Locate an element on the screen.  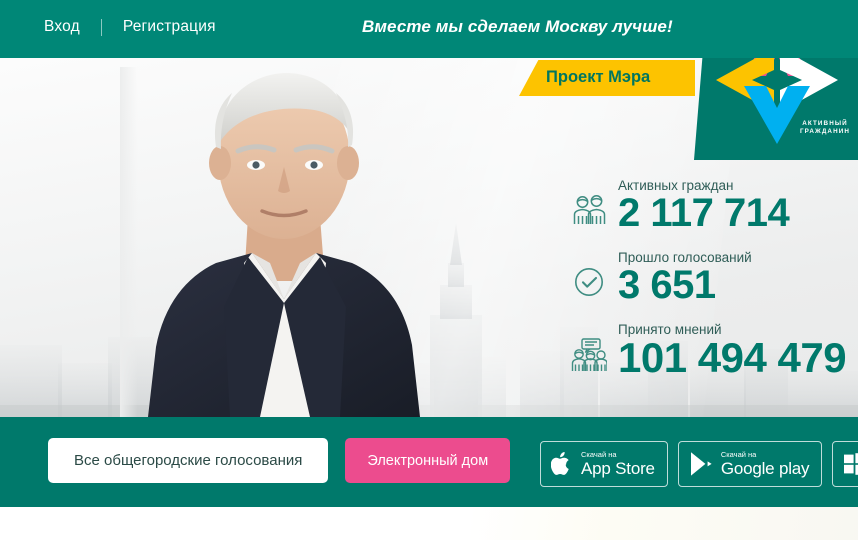
apple-icon is located at coordinates (560, 463).